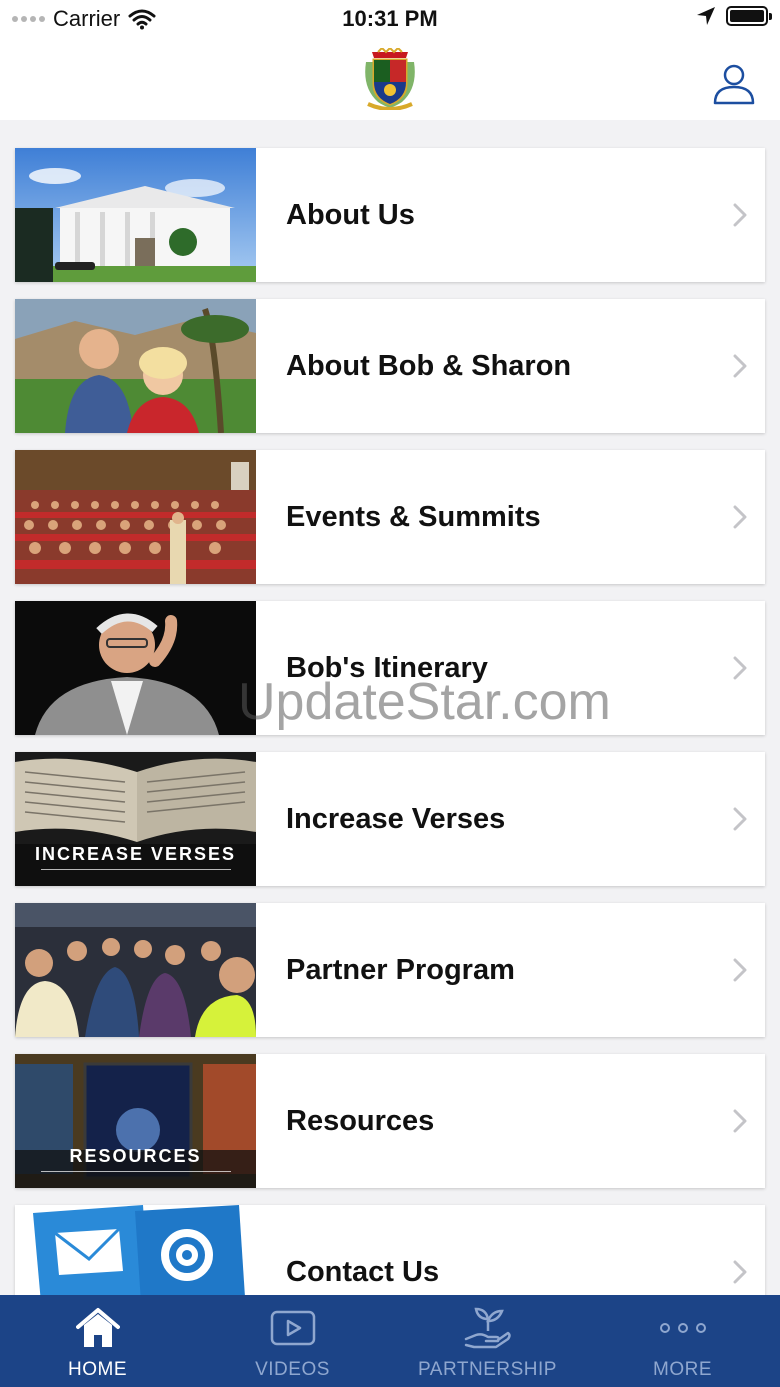 Image resolution: width=780 pixels, height=1387 pixels. What do you see at coordinates (749, 16) in the screenshot?
I see `battery-icon` at bounding box center [749, 16].